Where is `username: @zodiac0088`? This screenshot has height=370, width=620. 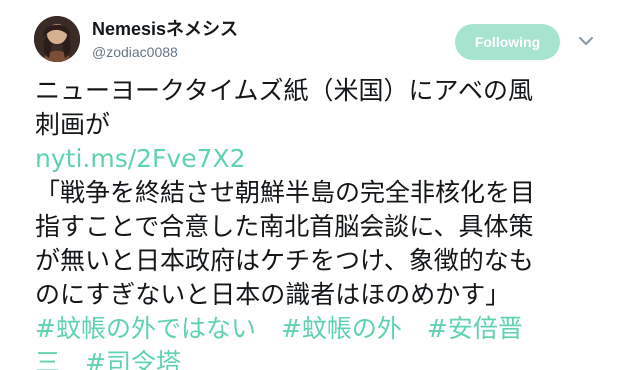
username: @zodiac0088 is located at coordinates (242, 52).